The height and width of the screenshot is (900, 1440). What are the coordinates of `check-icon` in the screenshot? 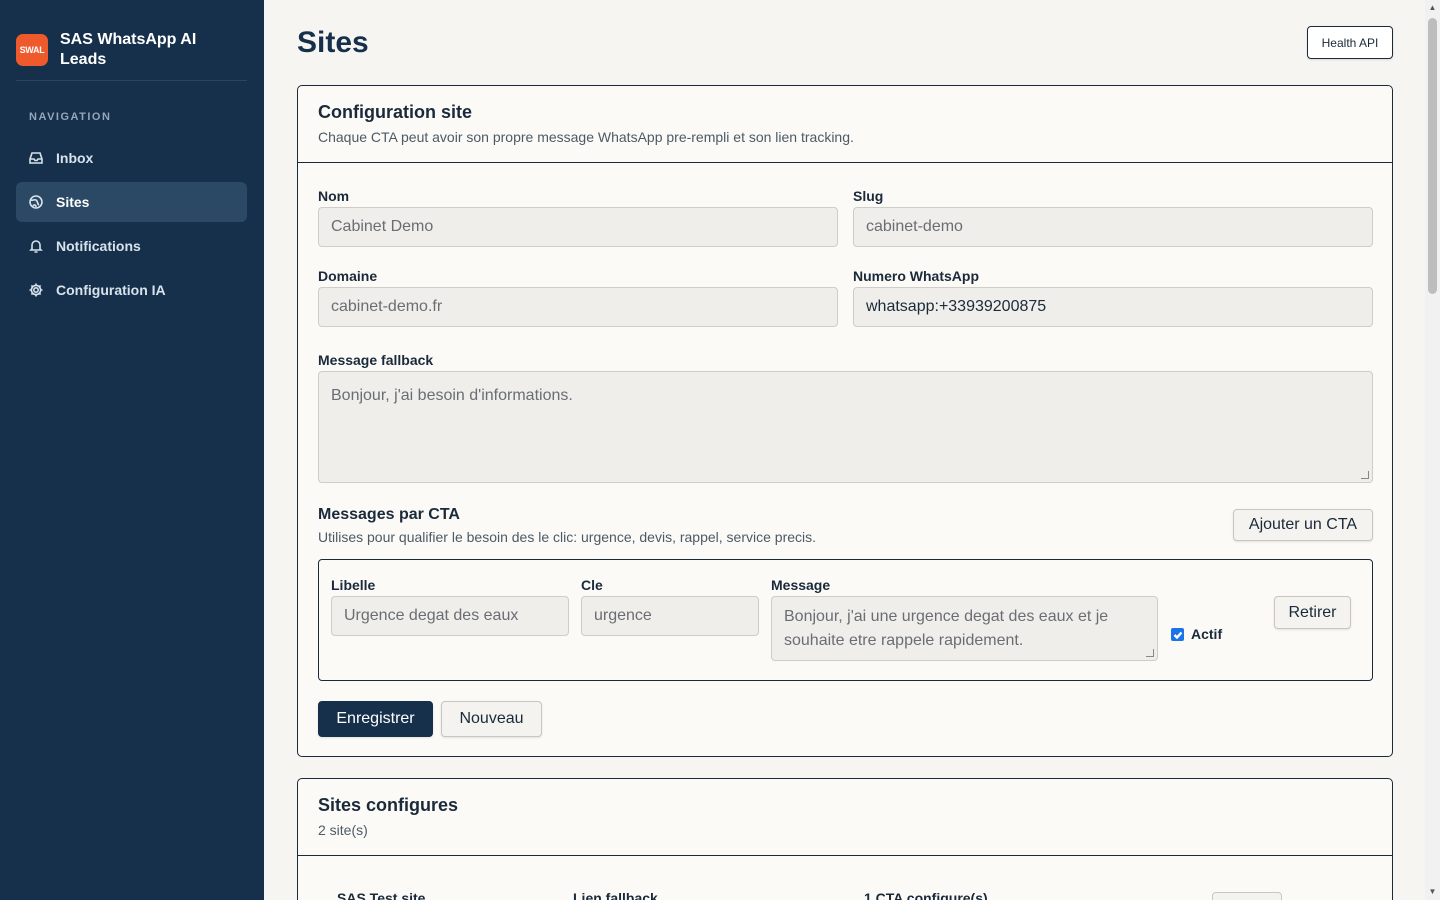 It's located at (1177, 635).